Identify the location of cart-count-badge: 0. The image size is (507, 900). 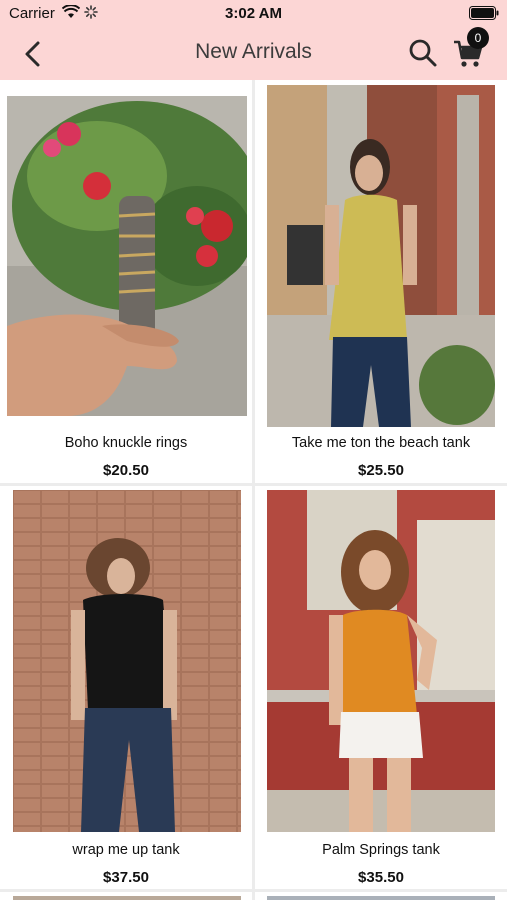
(478, 38).